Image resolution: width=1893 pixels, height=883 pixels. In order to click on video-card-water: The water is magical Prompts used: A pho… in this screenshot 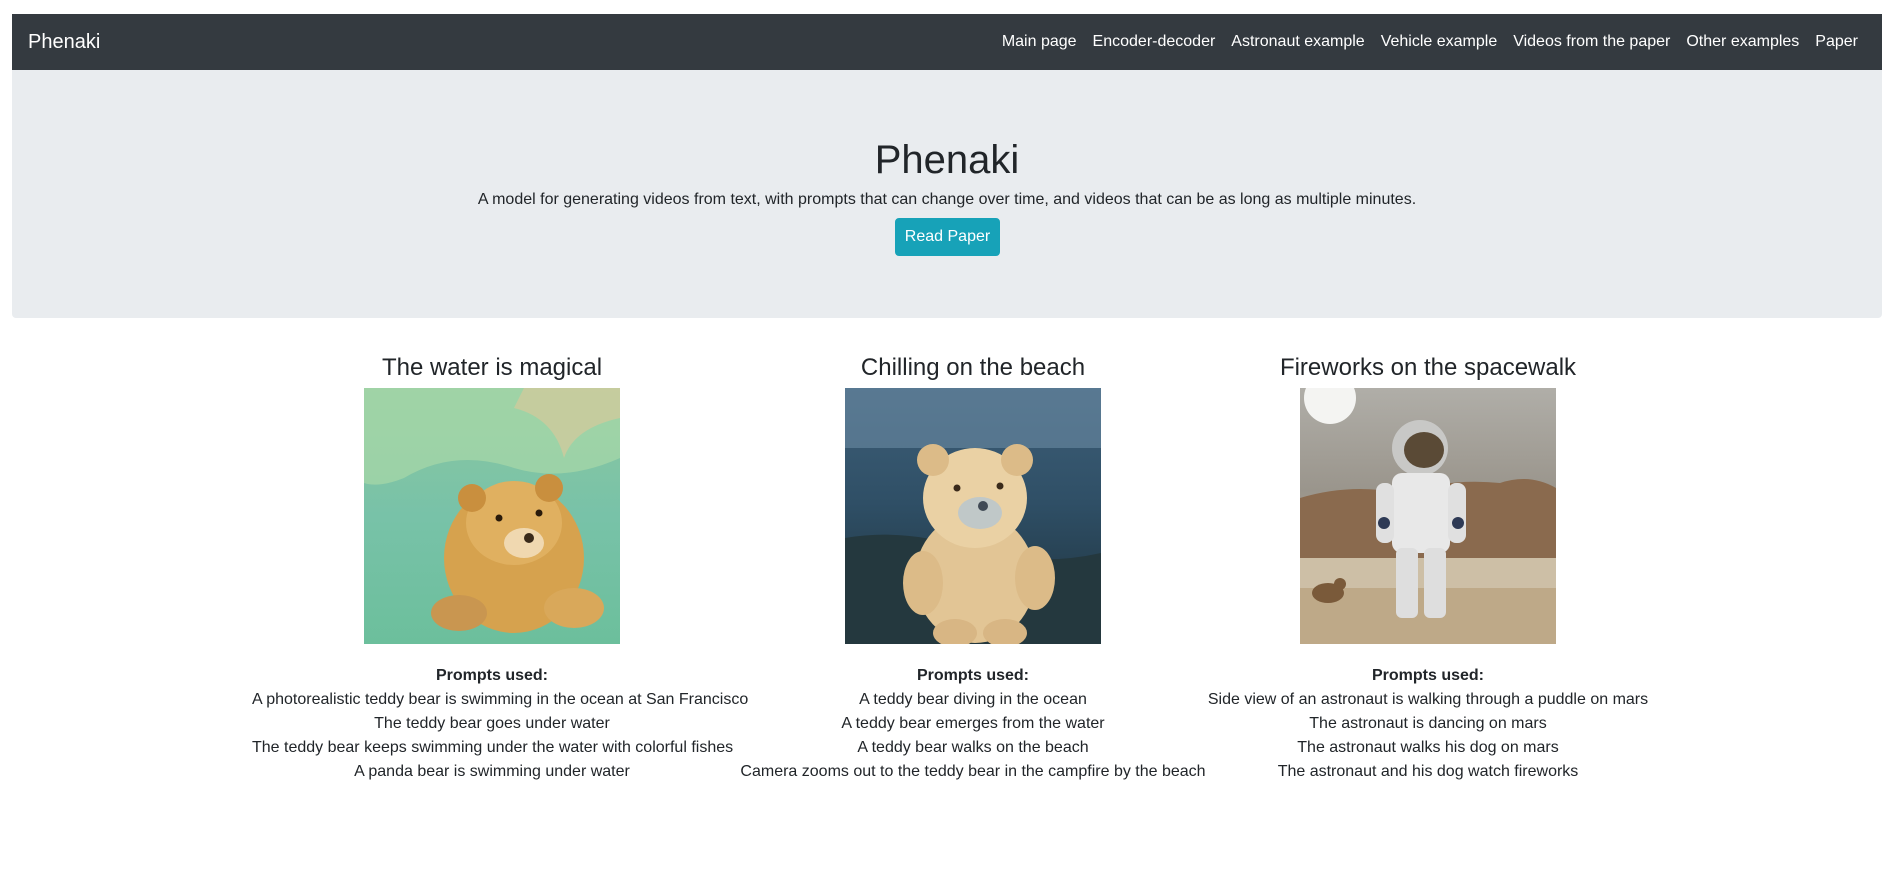, I will do `click(500, 568)`.